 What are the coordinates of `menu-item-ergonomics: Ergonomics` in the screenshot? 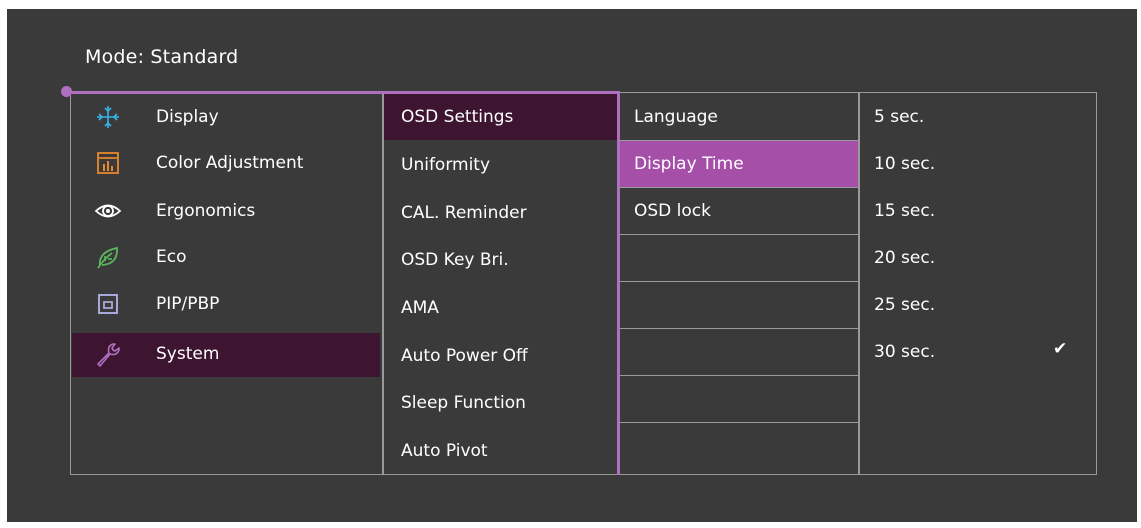 It's located at (226, 212).